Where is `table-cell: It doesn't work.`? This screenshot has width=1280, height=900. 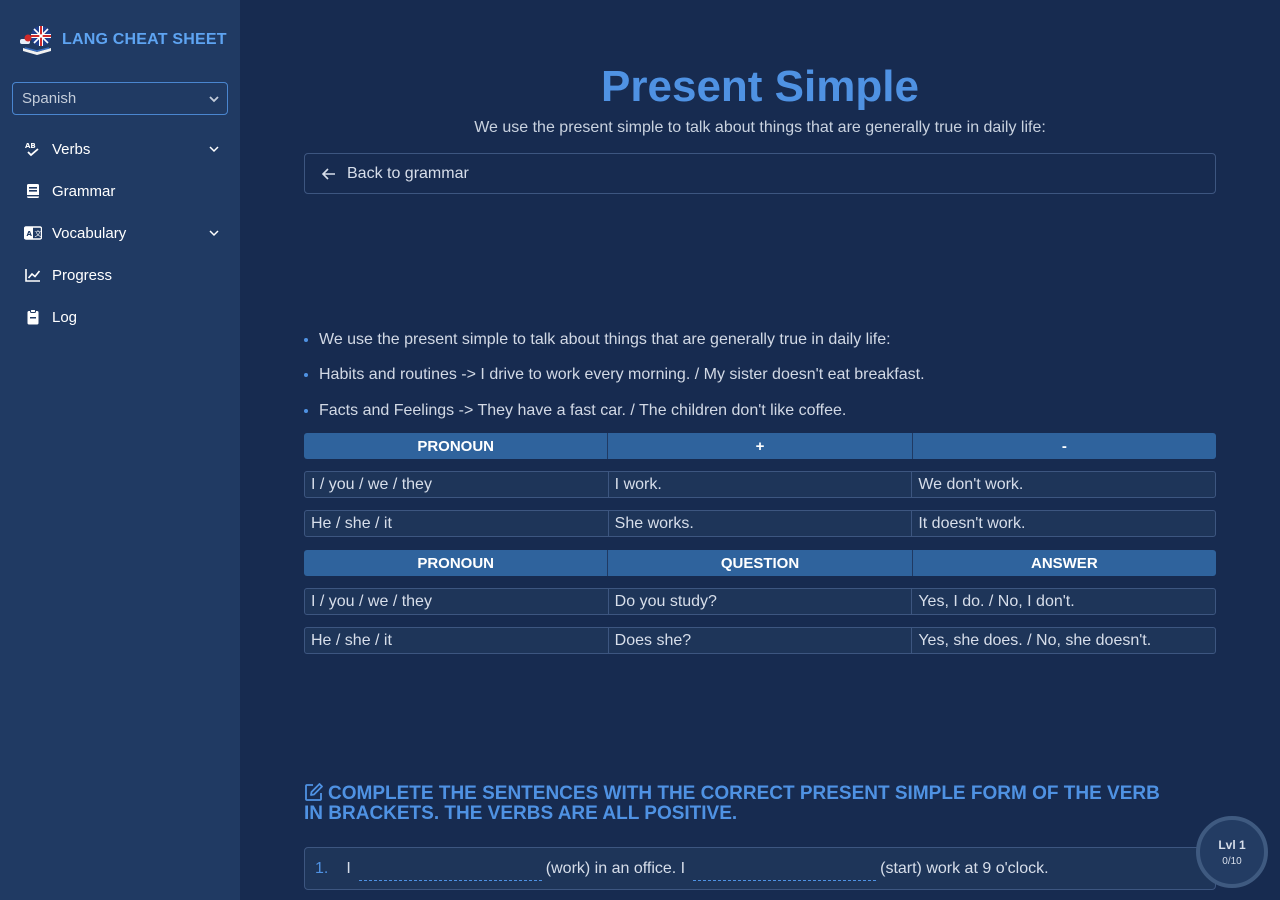
table-cell: It doesn't work. is located at coordinates (972, 523).